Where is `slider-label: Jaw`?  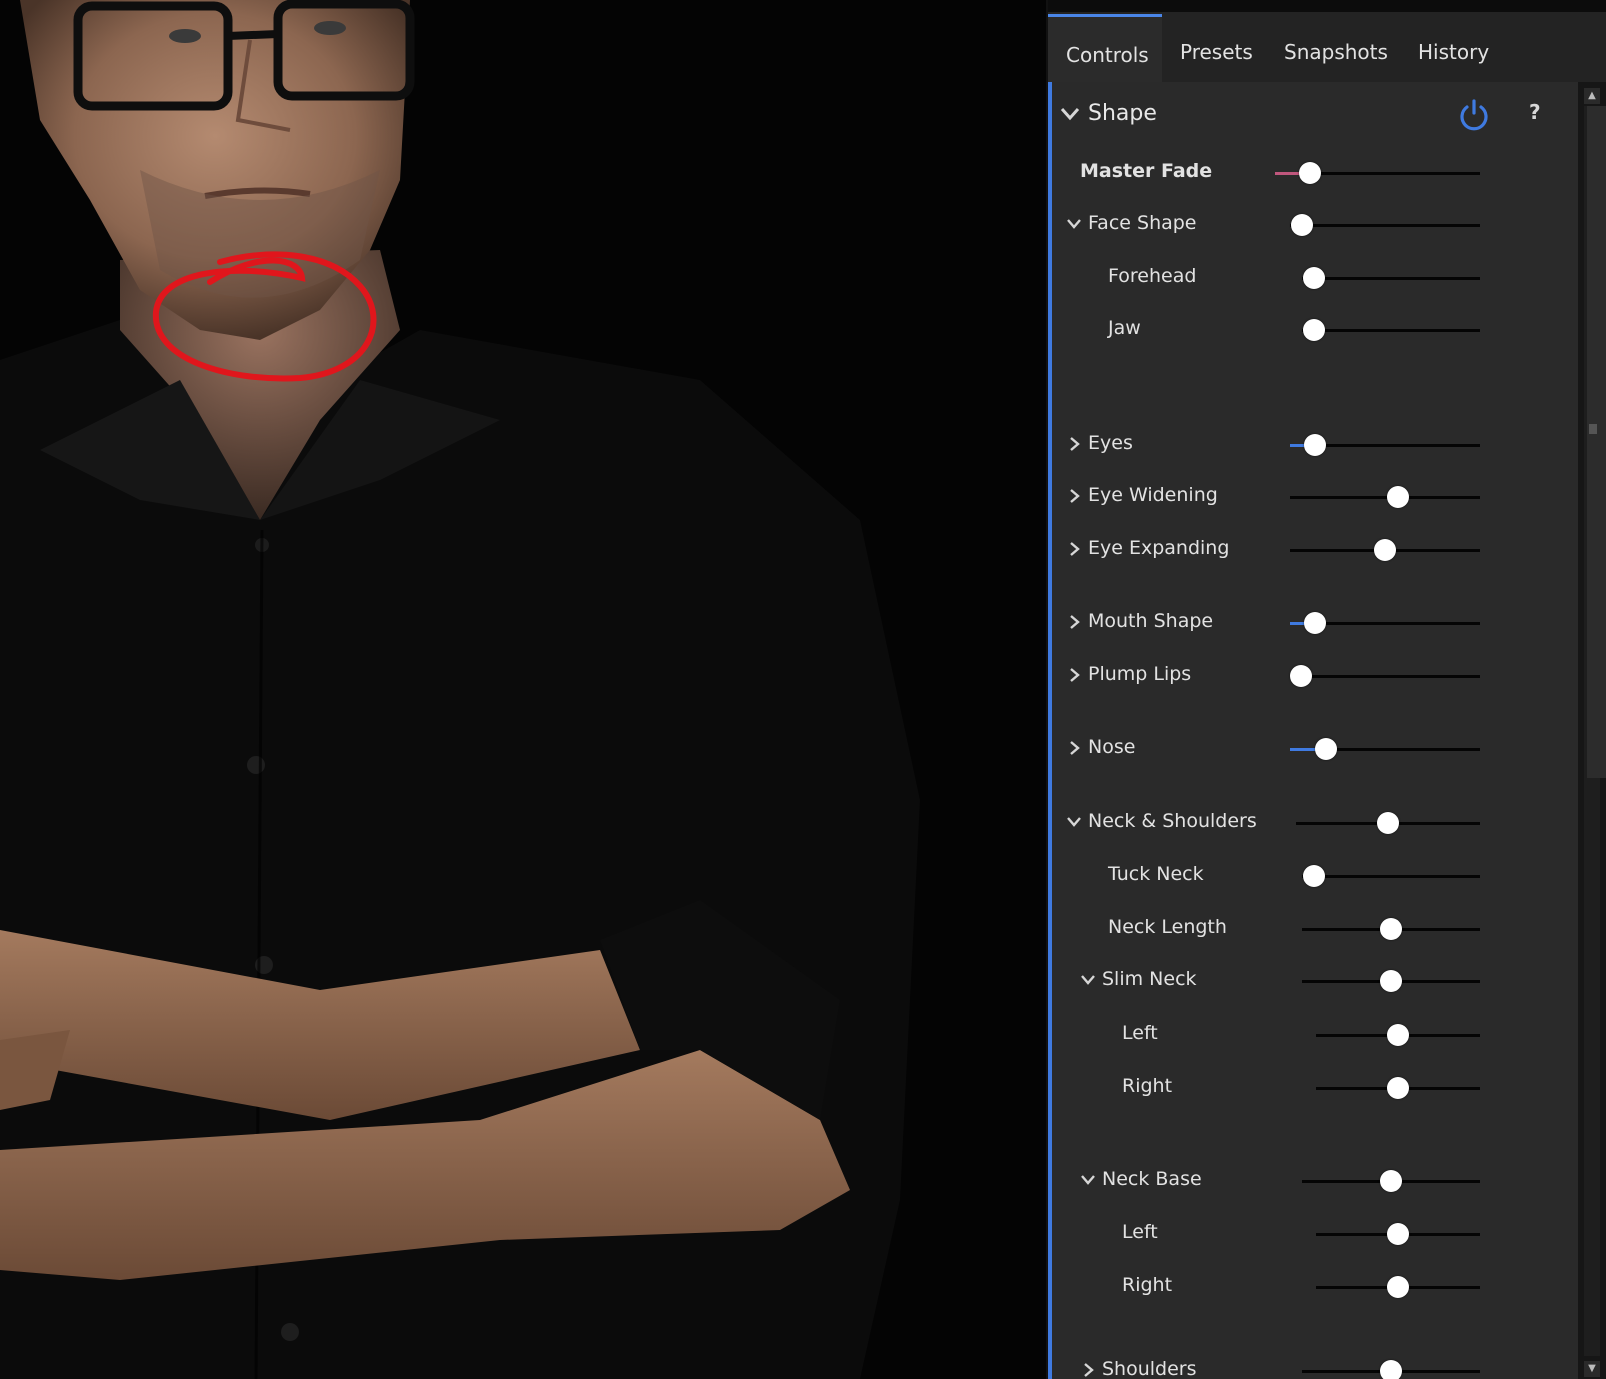
slider-label: Jaw is located at coordinates (1124, 328).